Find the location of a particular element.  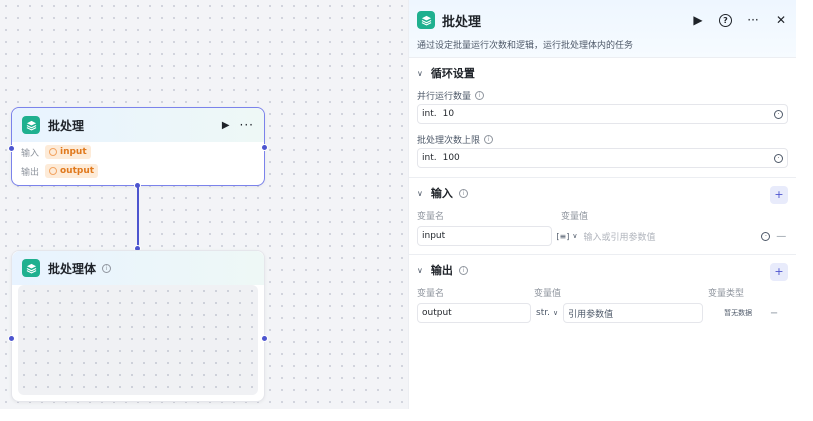

batch-node-left-port is located at coordinates (11, 148).